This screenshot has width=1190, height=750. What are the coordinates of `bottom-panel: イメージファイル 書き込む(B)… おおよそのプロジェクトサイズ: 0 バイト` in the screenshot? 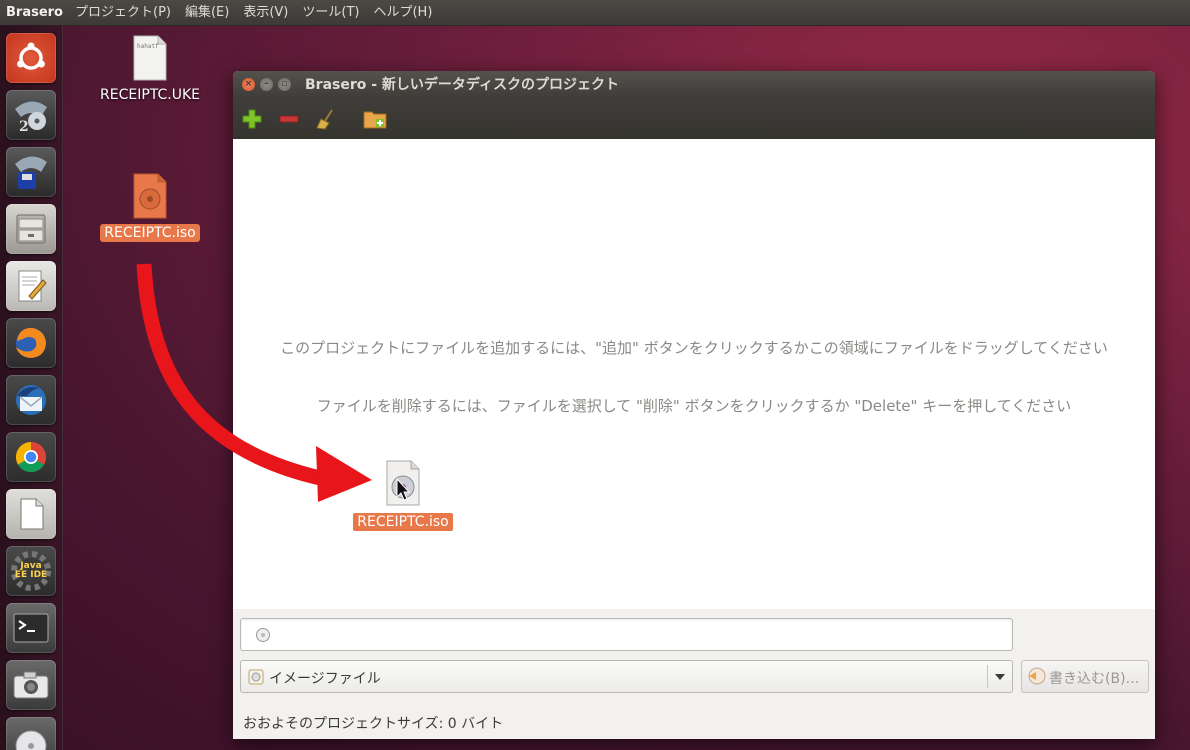 It's located at (694, 674).